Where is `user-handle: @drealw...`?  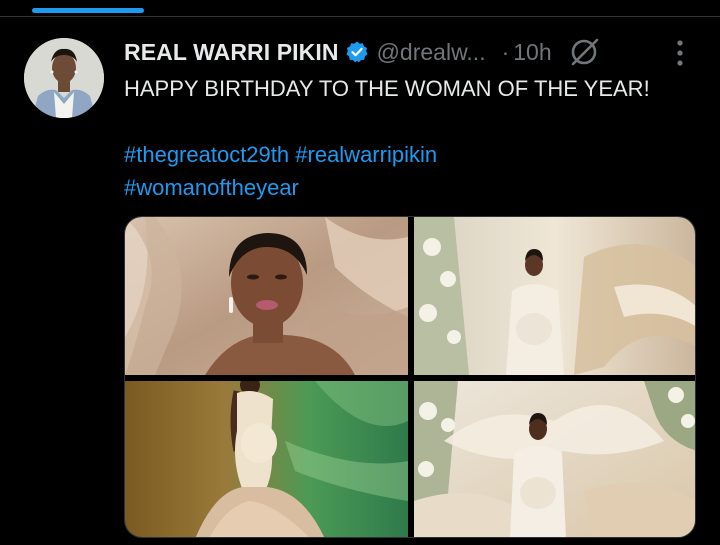
user-handle: @drealw... is located at coordinates (431, 52).